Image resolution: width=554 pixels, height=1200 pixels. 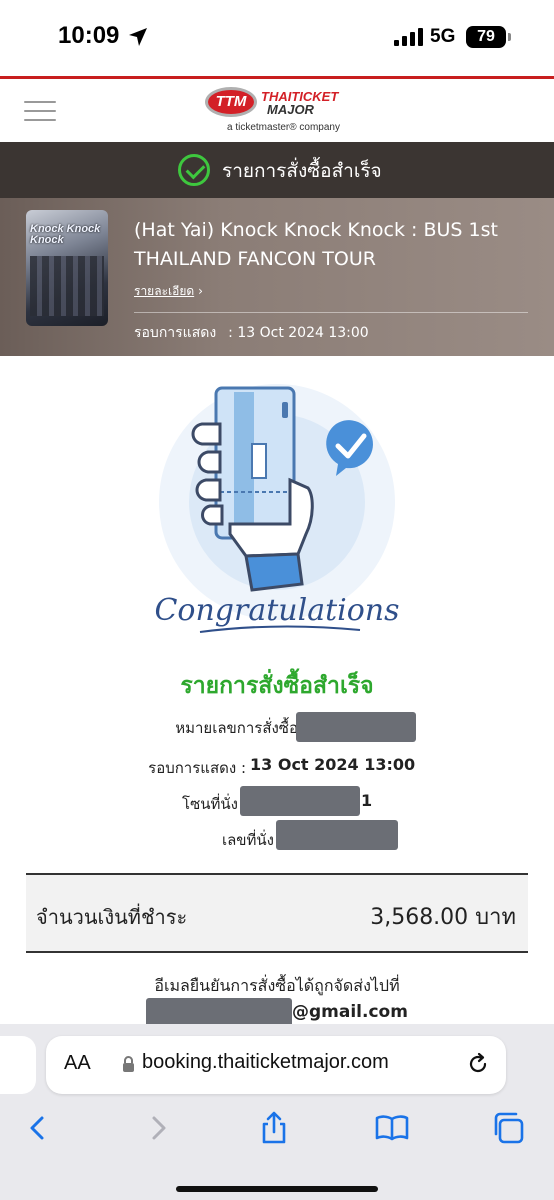 I want to click on home-indicator, so click(x=277, y=1189).